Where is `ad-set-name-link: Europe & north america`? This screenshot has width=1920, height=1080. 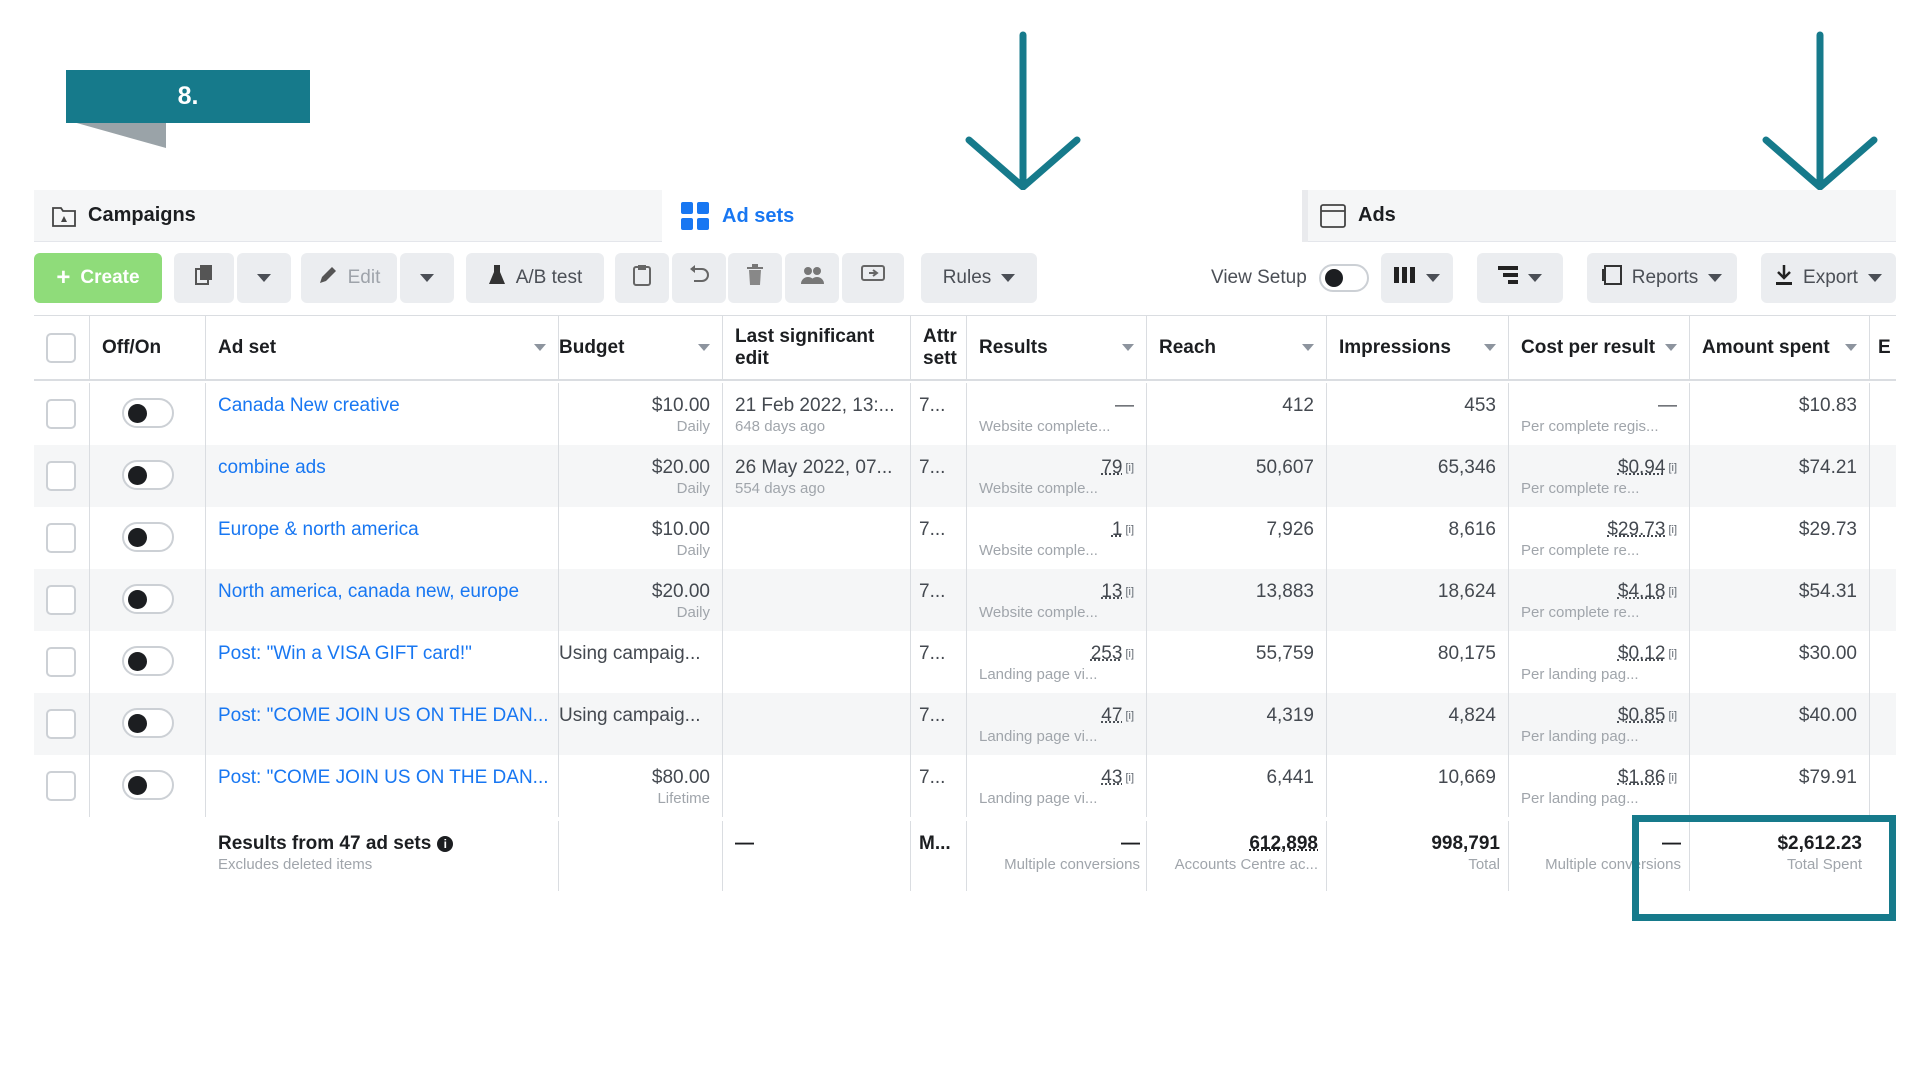
ad-set-name-link: Europe & north america is located at coordinates (382, 530).